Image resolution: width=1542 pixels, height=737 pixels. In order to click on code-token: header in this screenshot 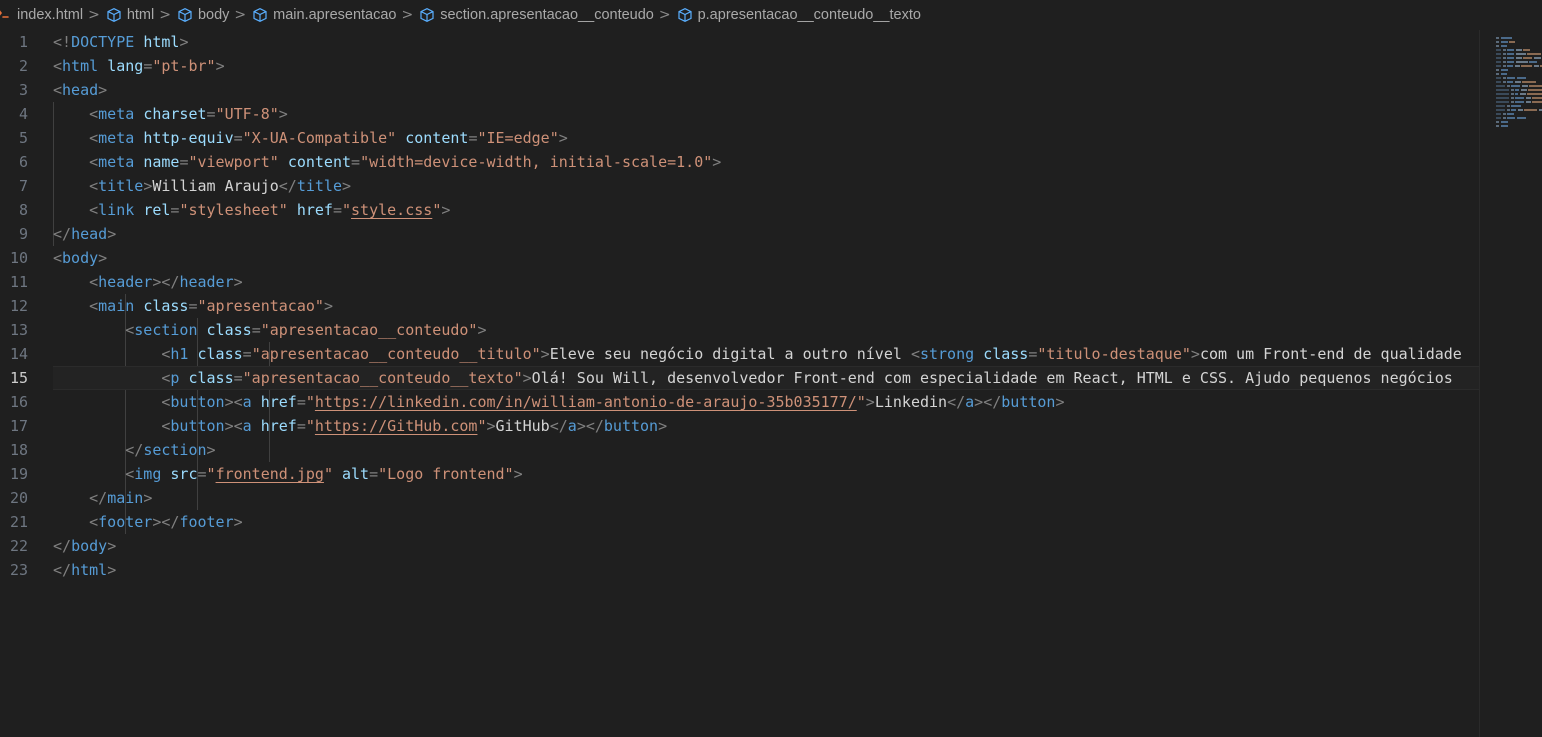, I will do `click(125, 282)`.